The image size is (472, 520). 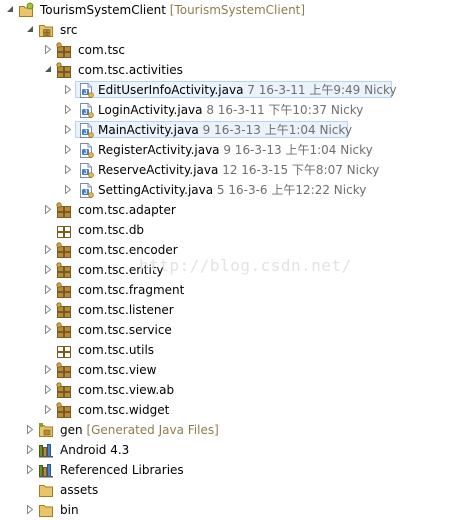 I want to click on item-label: com.tsc.view.ab, so click(x=126, y=390).